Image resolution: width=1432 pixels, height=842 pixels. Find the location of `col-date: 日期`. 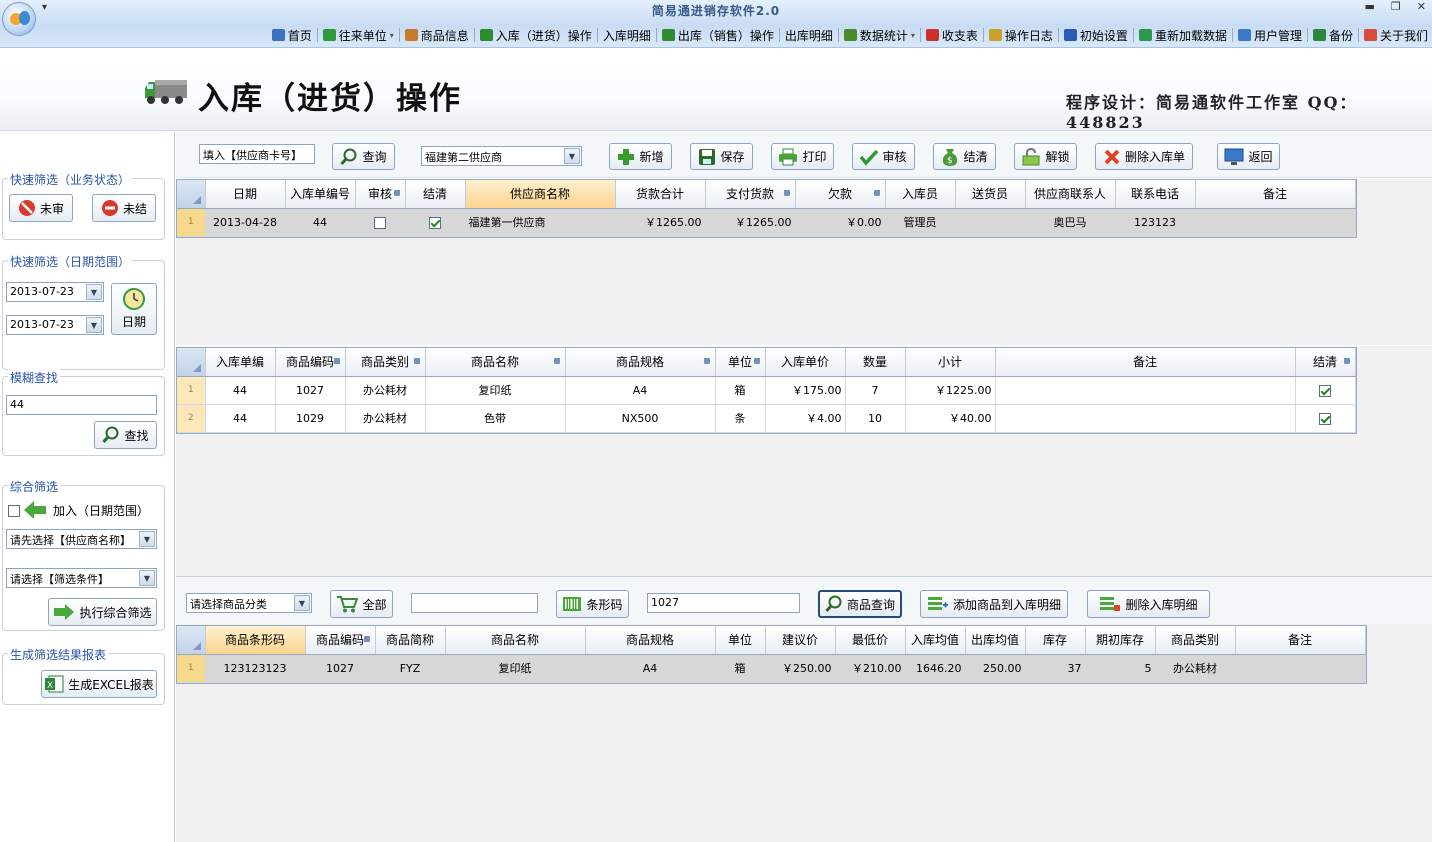

col-date: 日期 is located at coordinates (245, 194).